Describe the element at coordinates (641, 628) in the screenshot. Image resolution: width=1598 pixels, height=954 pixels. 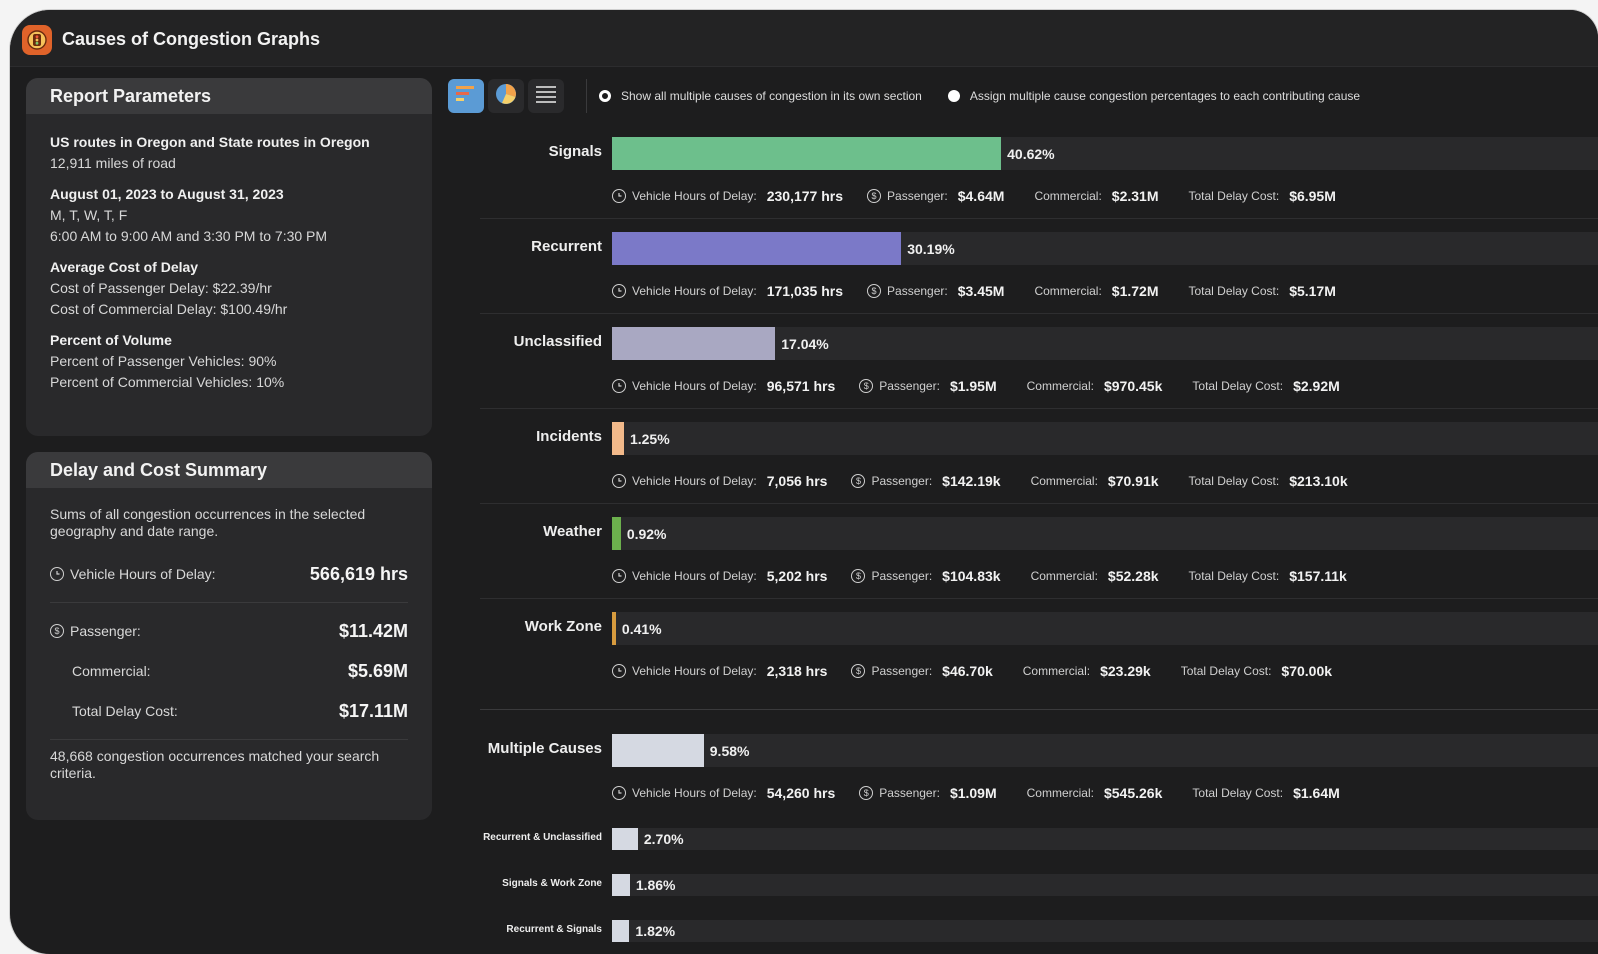
I see `bar-percent-label: 0.41%` at that location.